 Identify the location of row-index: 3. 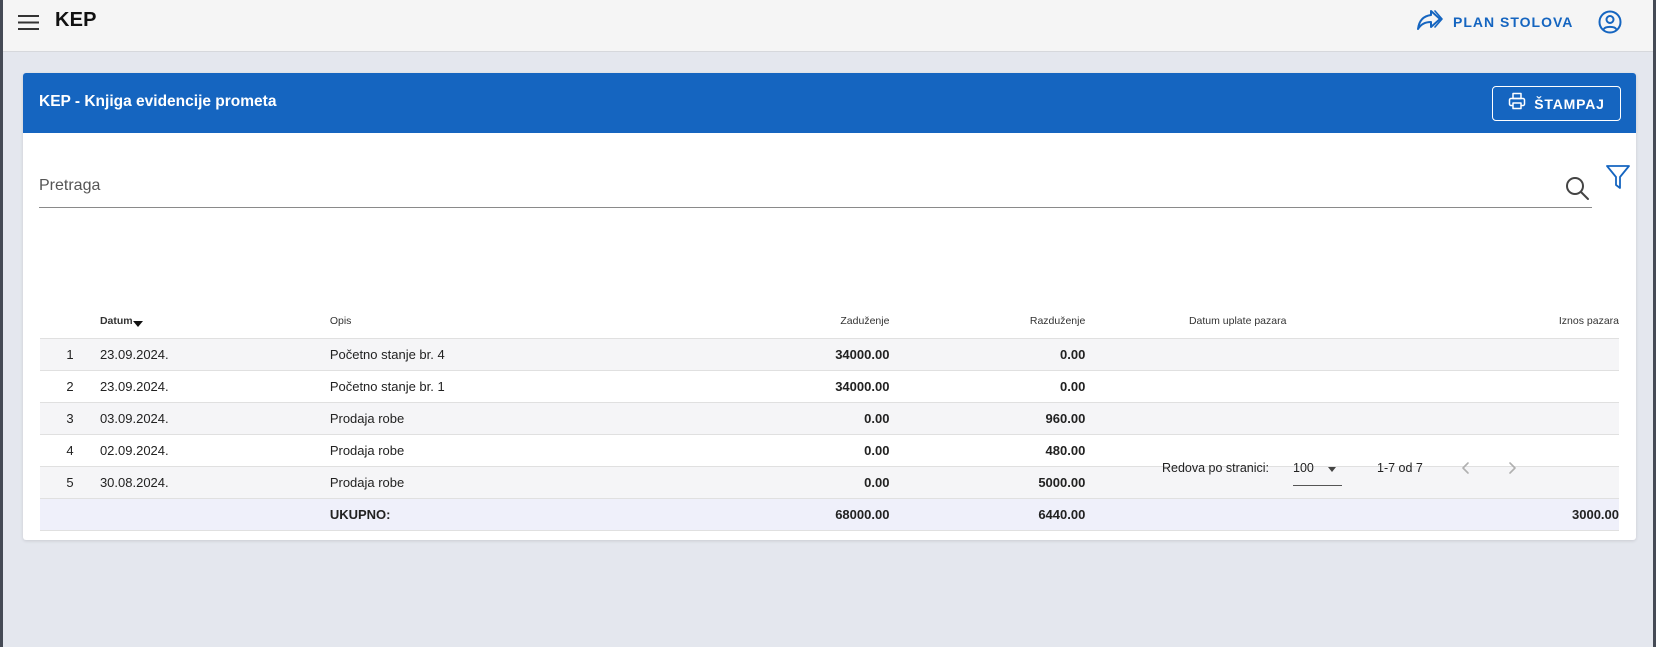
(70, 418).